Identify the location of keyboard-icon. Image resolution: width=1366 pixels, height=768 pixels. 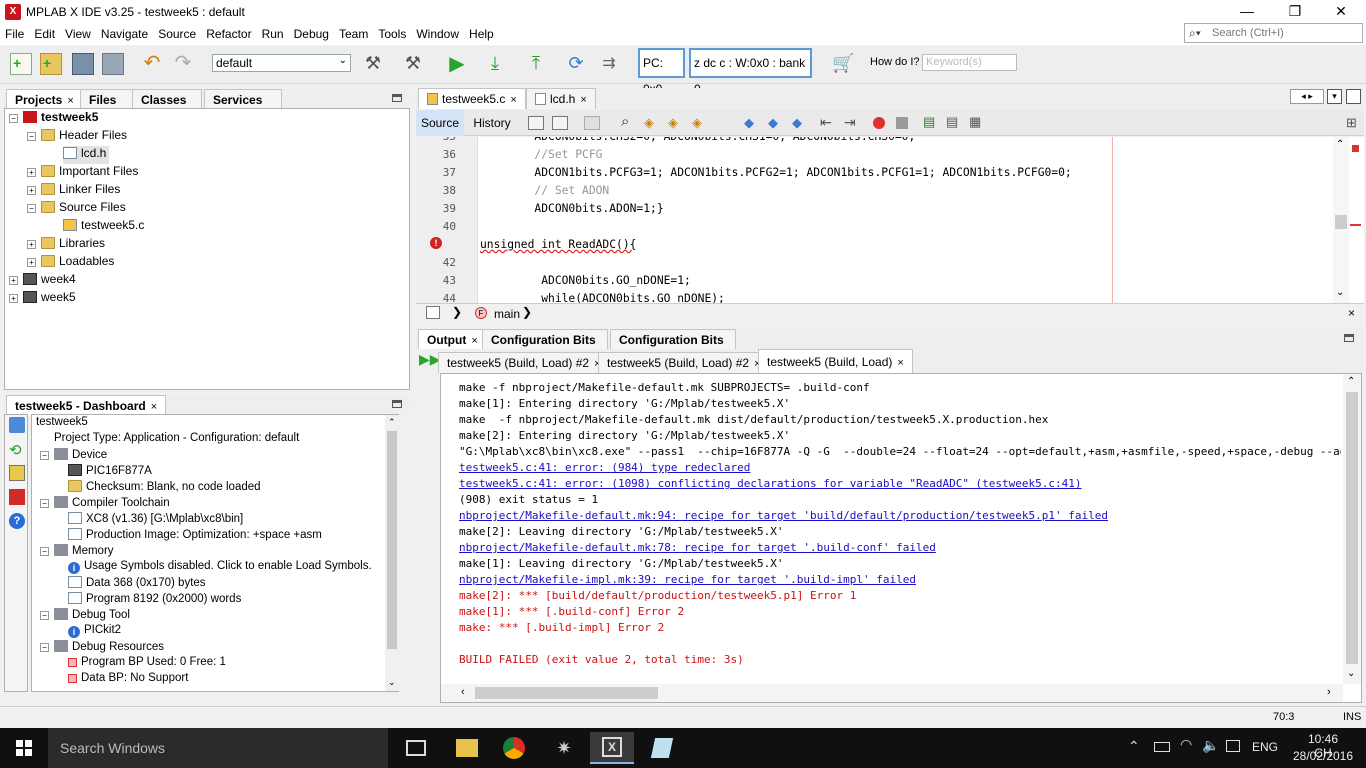
(1233, 746).